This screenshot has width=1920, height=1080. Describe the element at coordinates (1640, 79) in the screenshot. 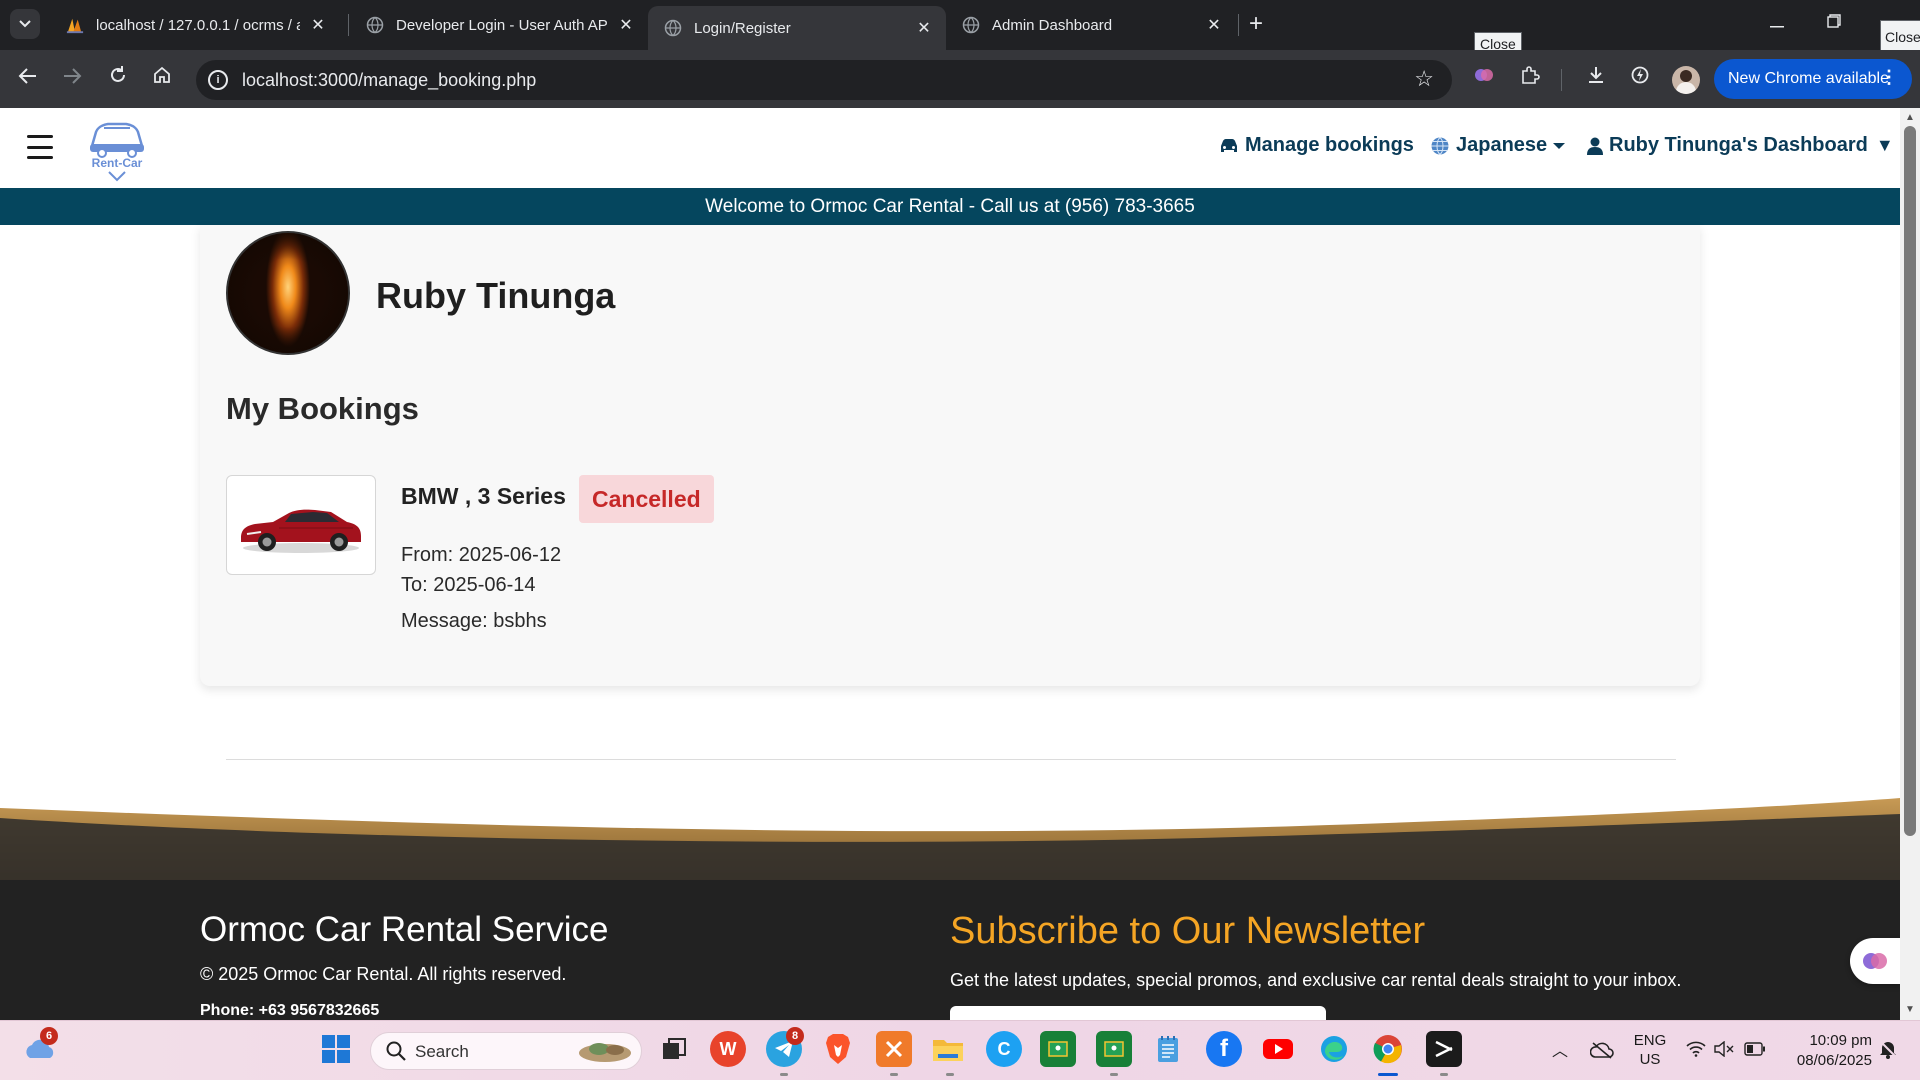

I see `performance-icon` at that location.